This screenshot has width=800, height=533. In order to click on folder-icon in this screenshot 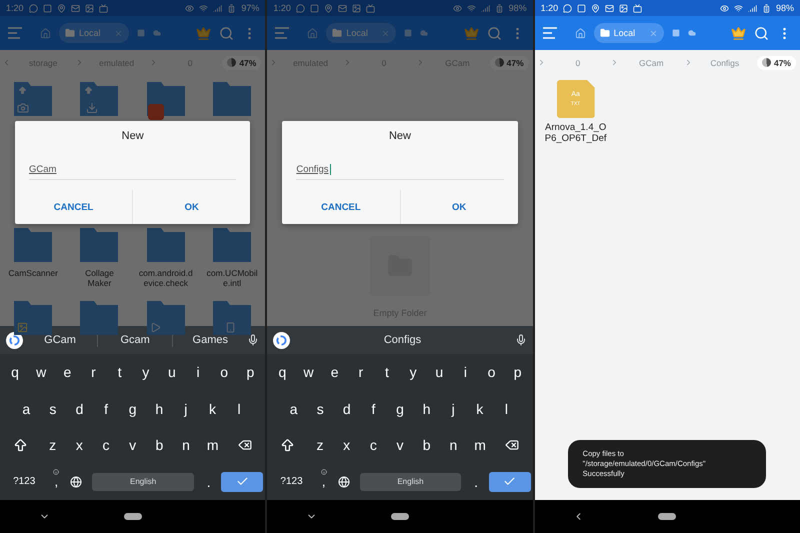, I will do `click(165, 244)`.